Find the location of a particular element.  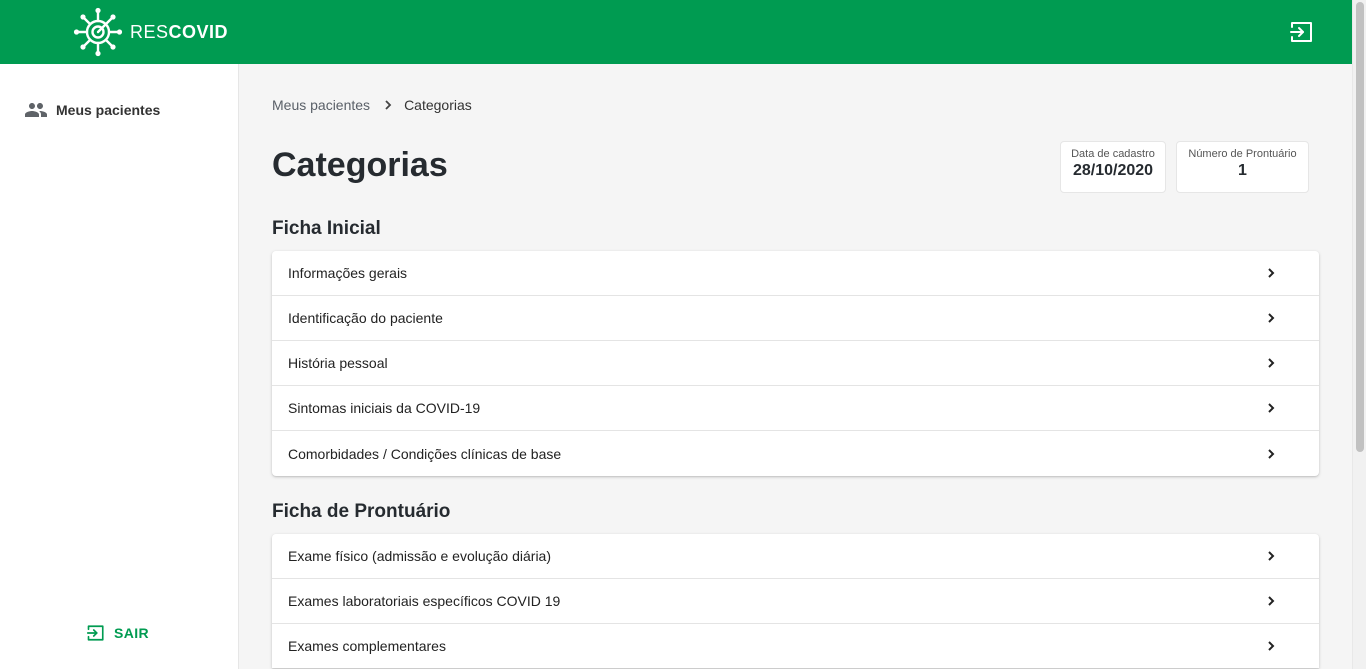

app-logo: RESCOVID is located at coordinates (150, 32).